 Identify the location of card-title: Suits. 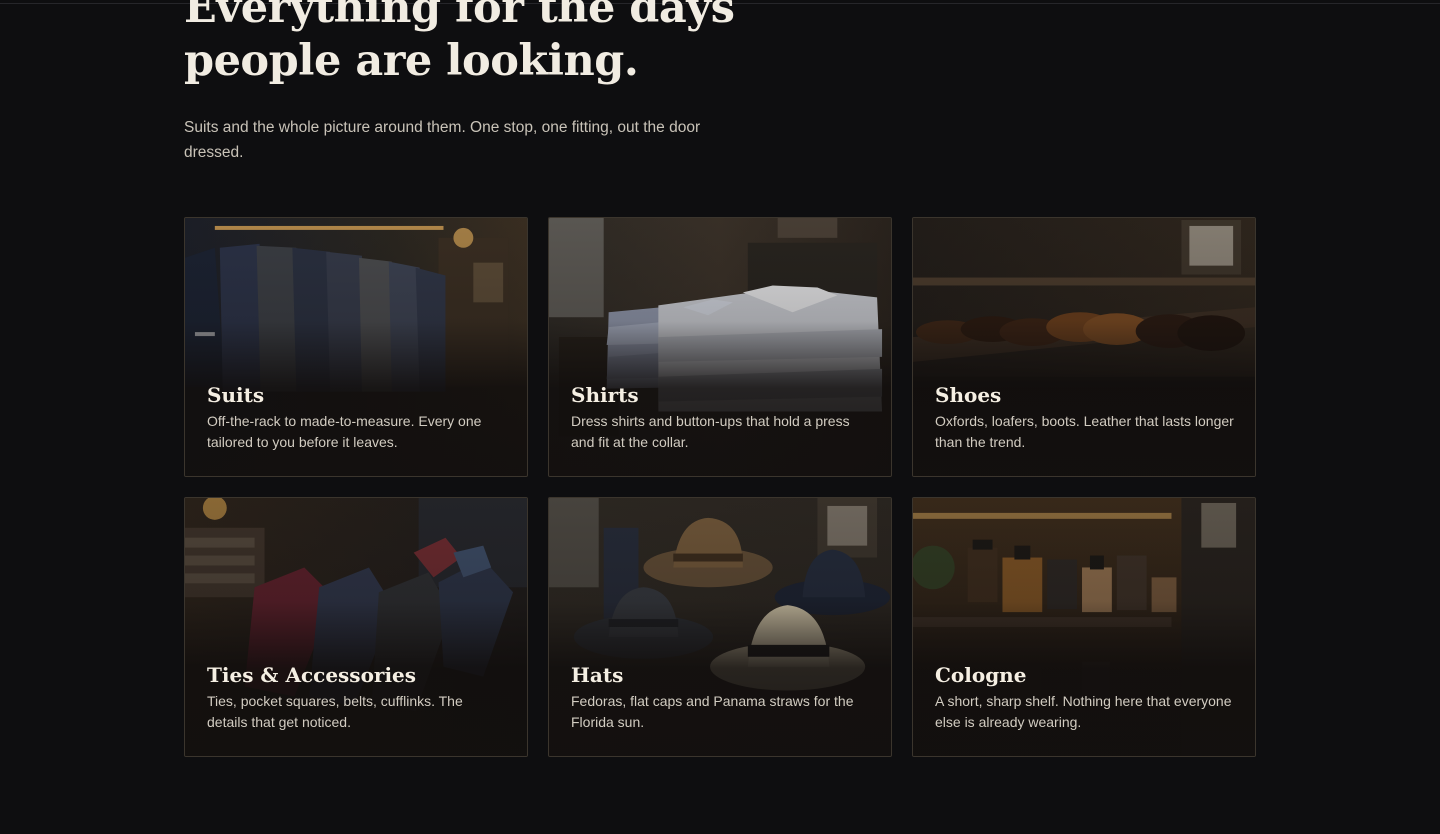
(236, 395).